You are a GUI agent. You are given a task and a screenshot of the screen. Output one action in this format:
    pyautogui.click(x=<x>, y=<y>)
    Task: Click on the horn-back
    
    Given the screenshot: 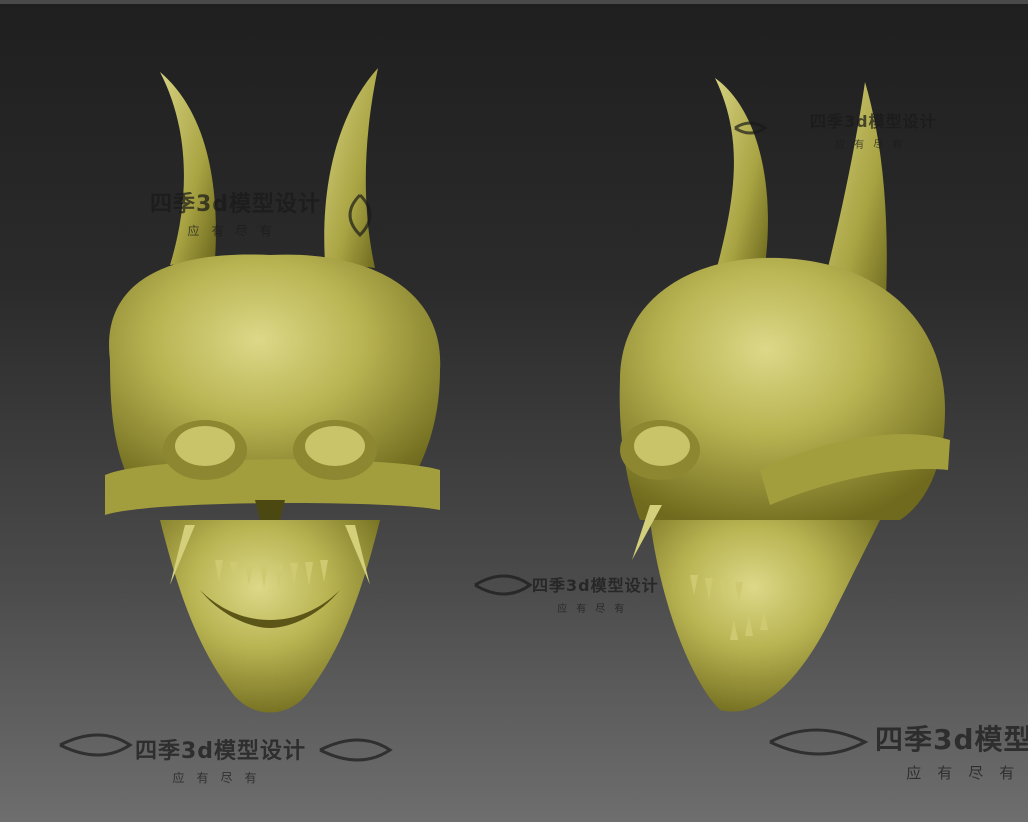 What is the action you would take?
    pyautogui.click(x=741, y=176)
    